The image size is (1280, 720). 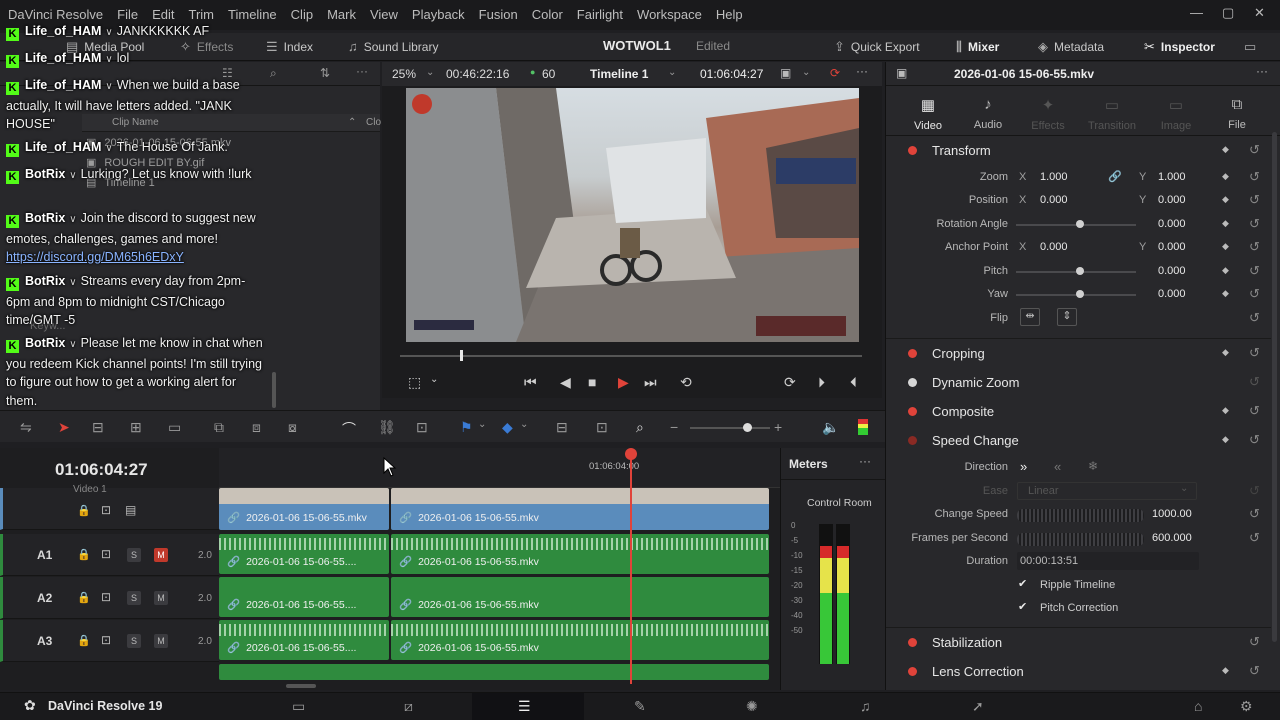 What do you see at coordinates (1030, 317) in the screenshot?
I see `flip-horizontal-icon: ⇹` at bounding box center [1030, 317].